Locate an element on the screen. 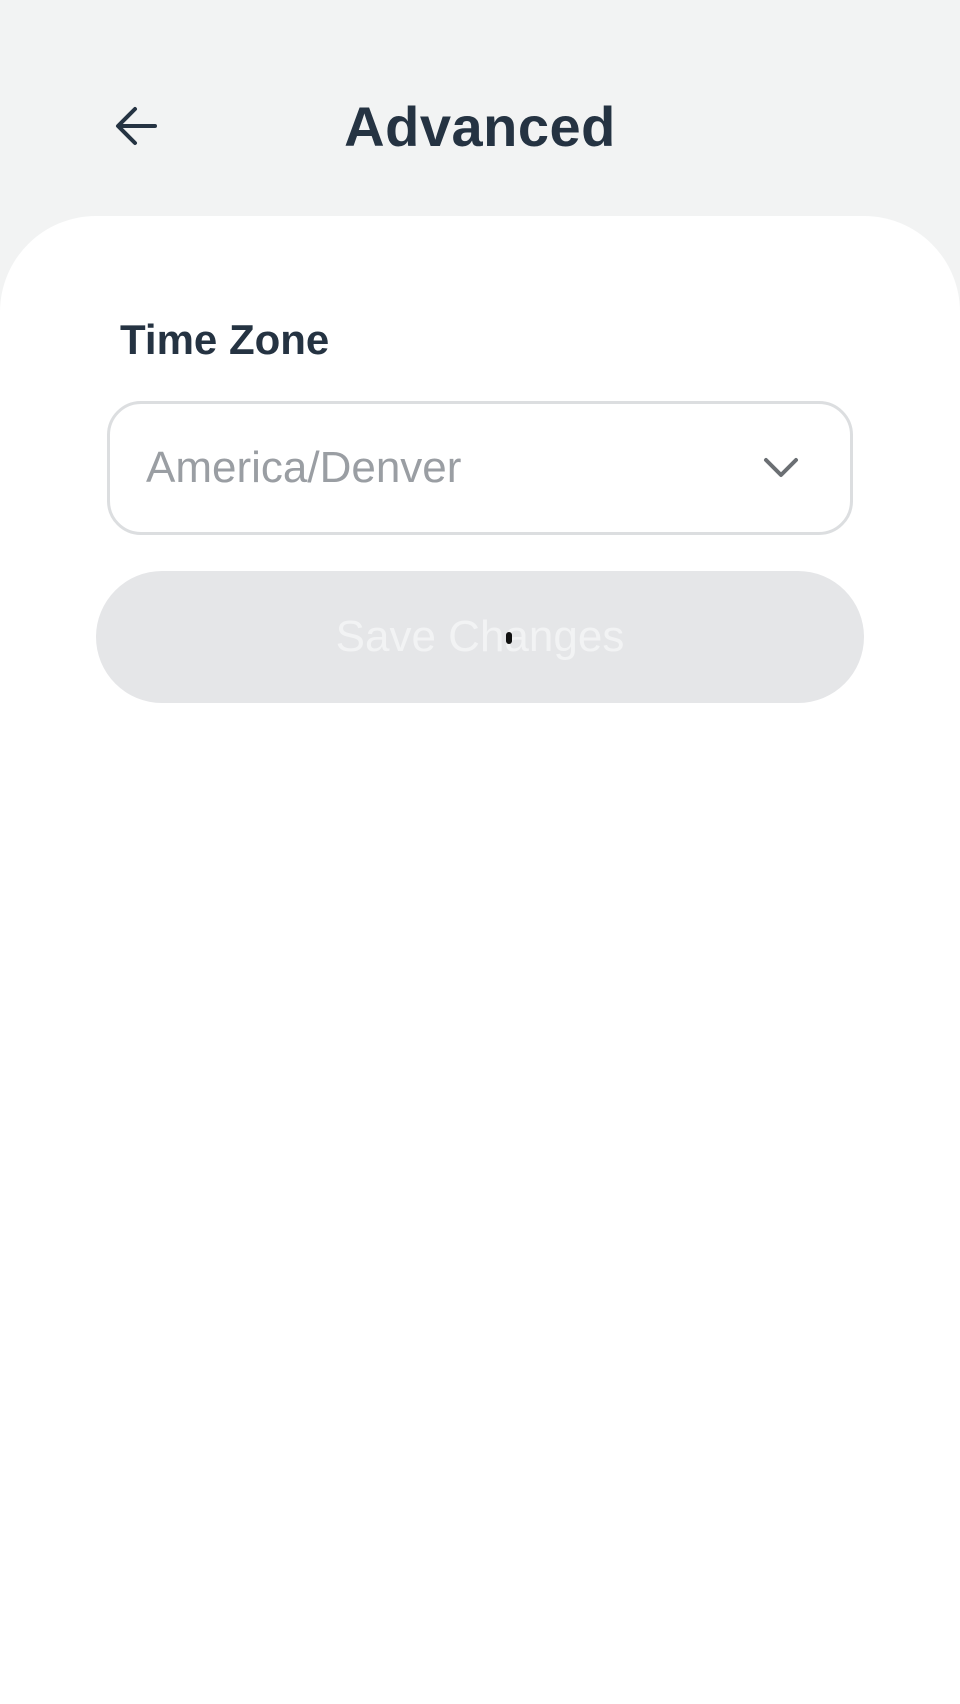  loading-indicator is located at coordinates (509, 638).